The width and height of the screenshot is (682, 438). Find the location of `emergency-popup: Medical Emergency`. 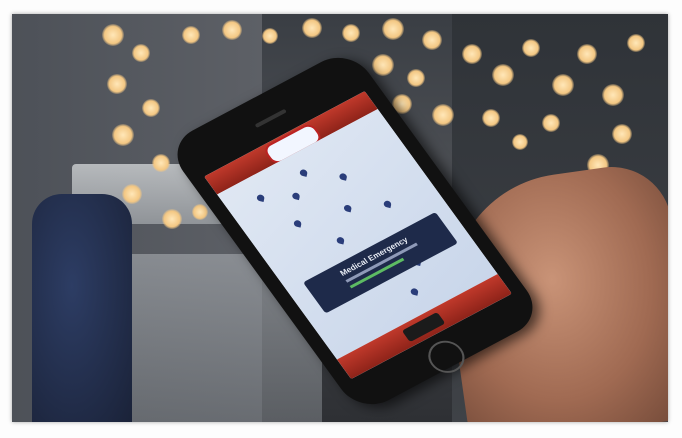

emergency-popup: Medical Emergency is located at coordinates (381, 263).